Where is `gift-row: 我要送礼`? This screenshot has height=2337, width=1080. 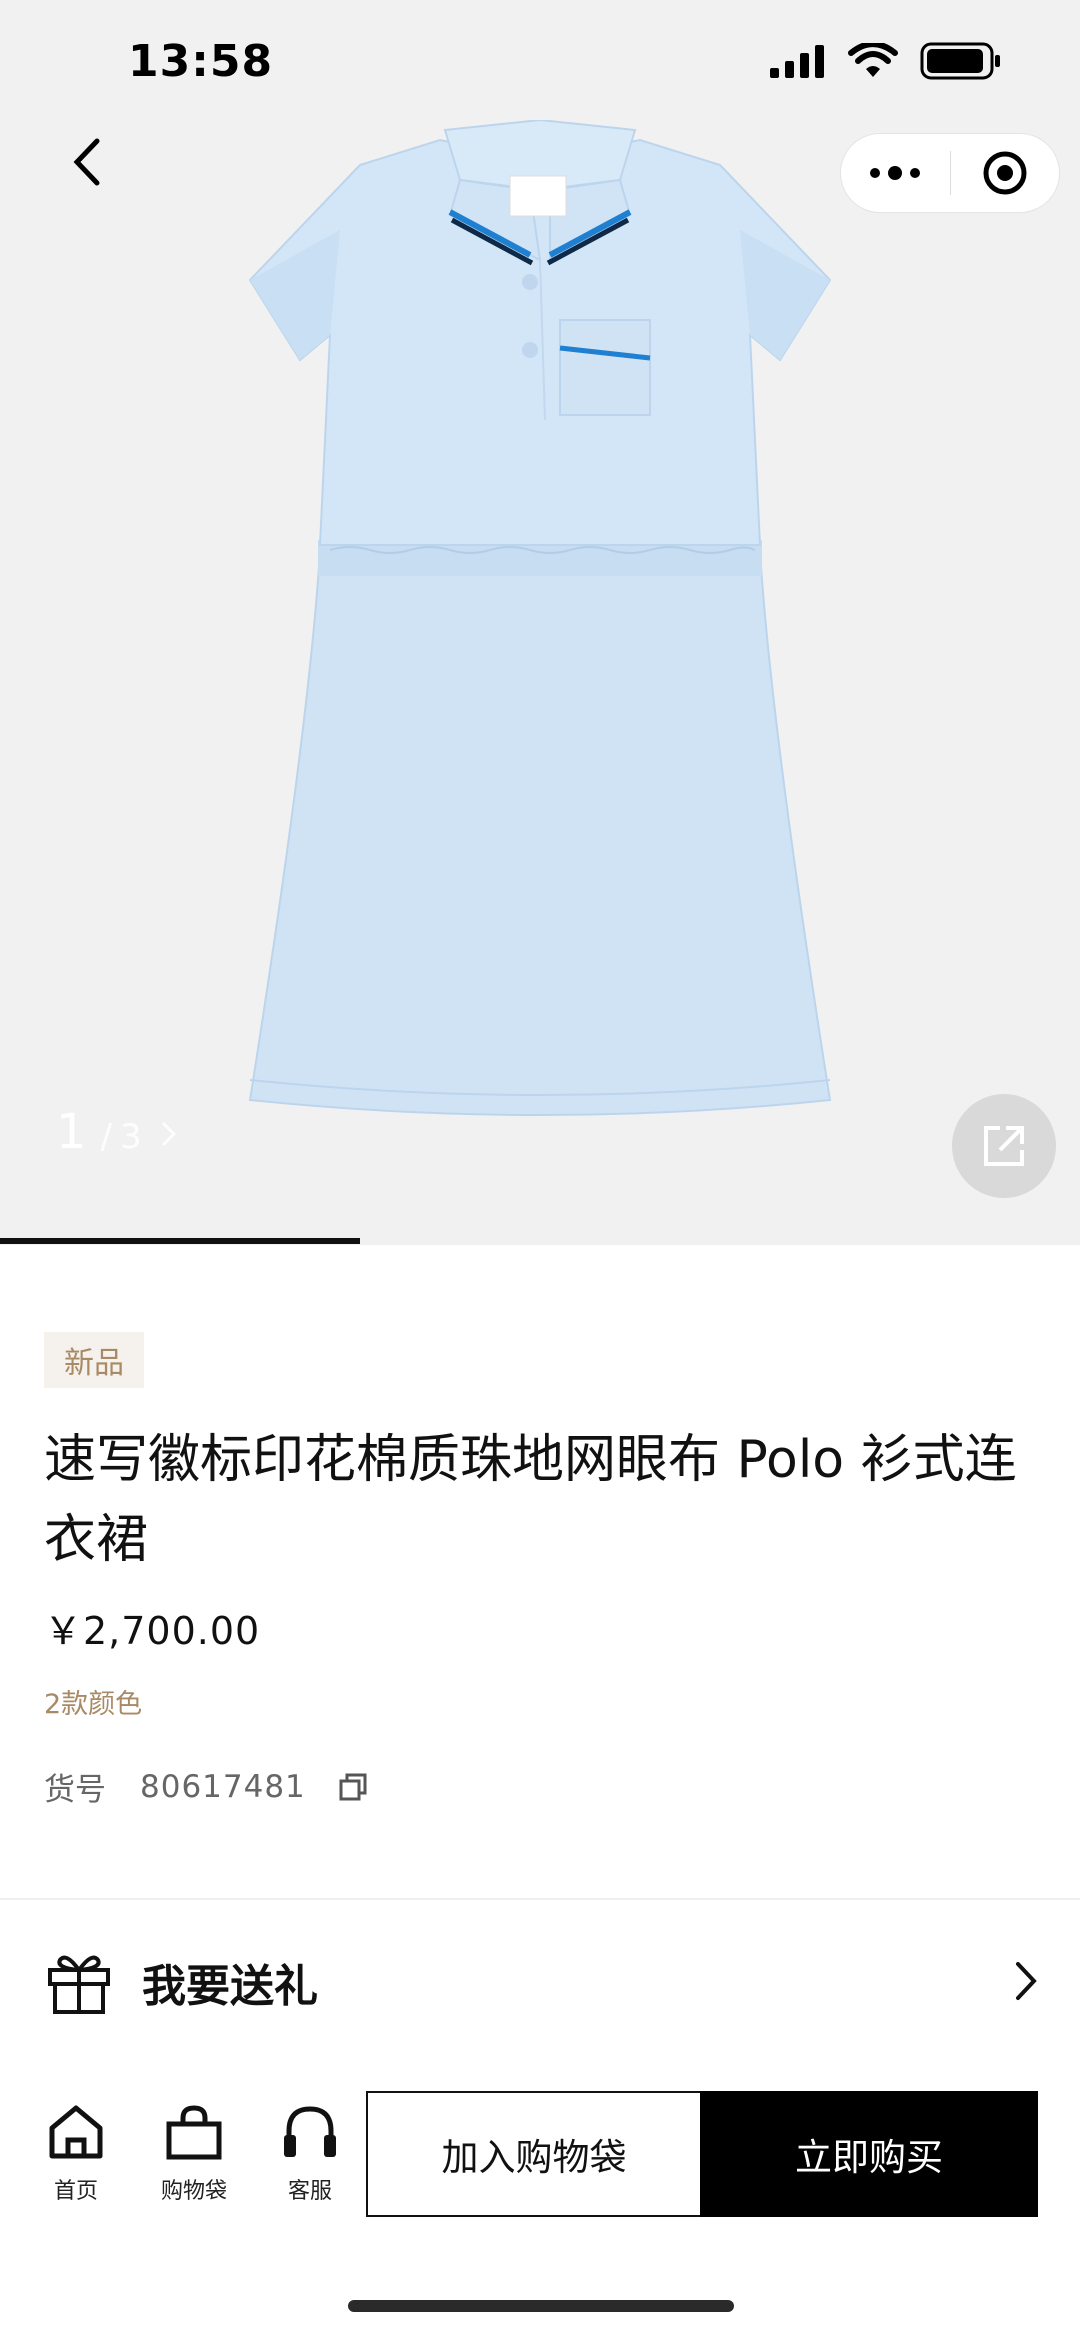 gift-row: 我要送礼 is located at coordinates (540, 1982).